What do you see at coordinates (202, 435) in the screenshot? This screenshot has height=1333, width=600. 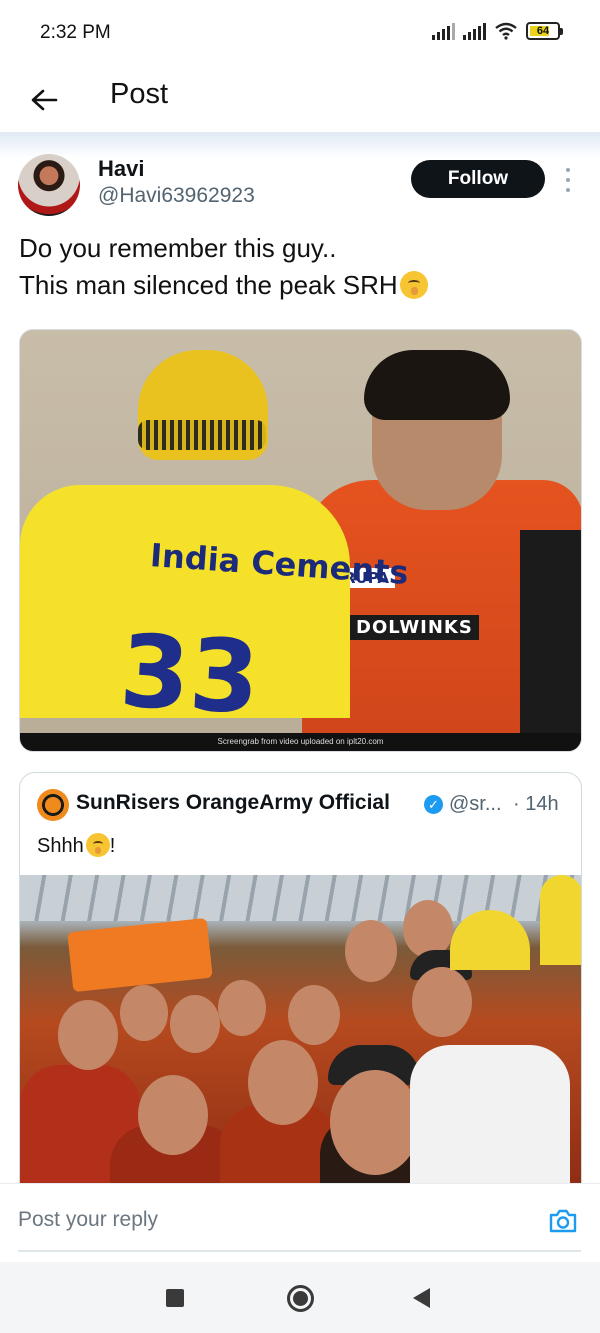 I see `helmet-grill` at bounding box center [202, 435].